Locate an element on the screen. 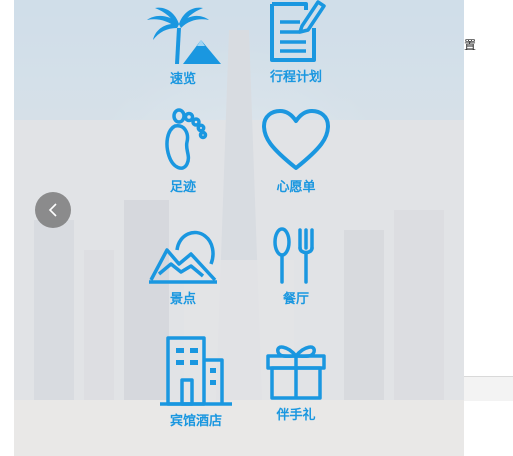 The width and height of the screenshot is (513, 456). menu-item-overview: 速览 is located at coordinates (183, 61).